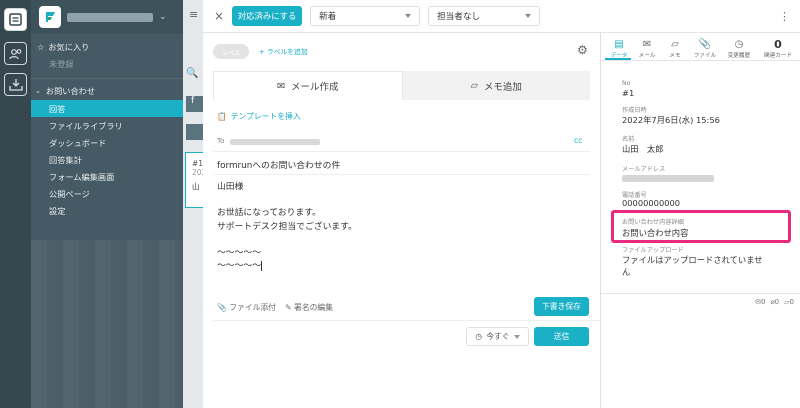 This screenshot has width=800, height=408. What do you see at coordinates (107, 46) in the screenshot?
I see `favorites-header: ☆ お気に入り` at bounding box center [107, 46].